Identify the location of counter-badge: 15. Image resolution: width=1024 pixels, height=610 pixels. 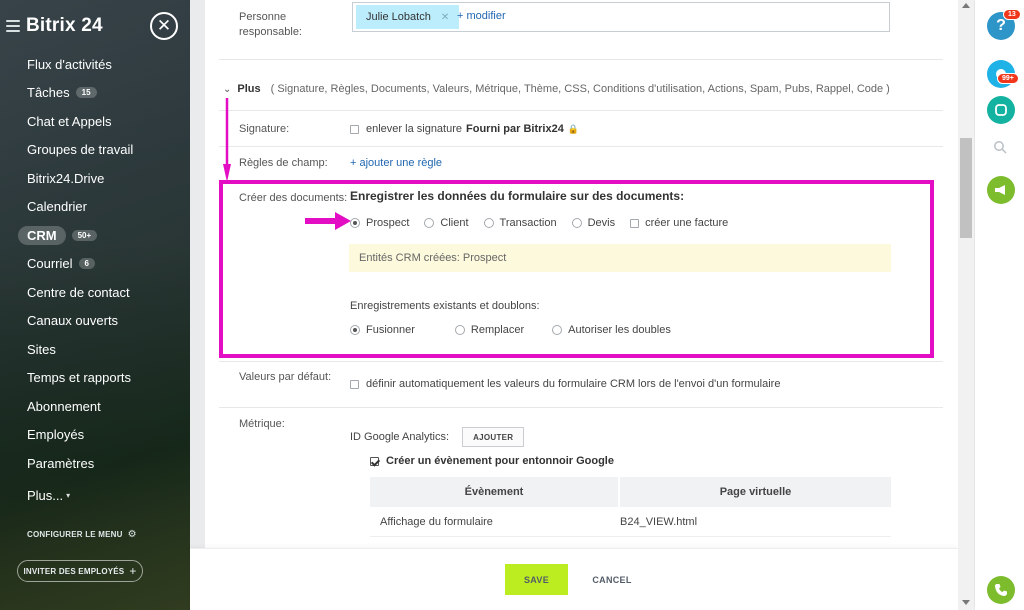
(86, 93).